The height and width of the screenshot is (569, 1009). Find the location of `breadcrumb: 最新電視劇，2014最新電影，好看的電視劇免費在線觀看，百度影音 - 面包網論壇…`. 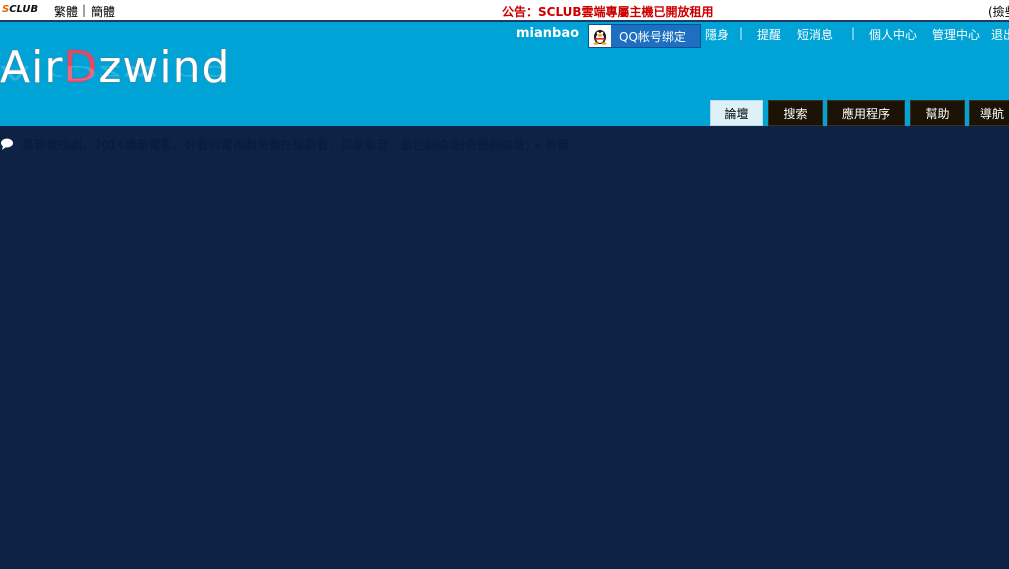

breadcrumb: 最新電視劇，2014最新電影，好看的電視劇免費在線觀看，百度影音 - 面包網論壇… is located at coordinates (504, 144).